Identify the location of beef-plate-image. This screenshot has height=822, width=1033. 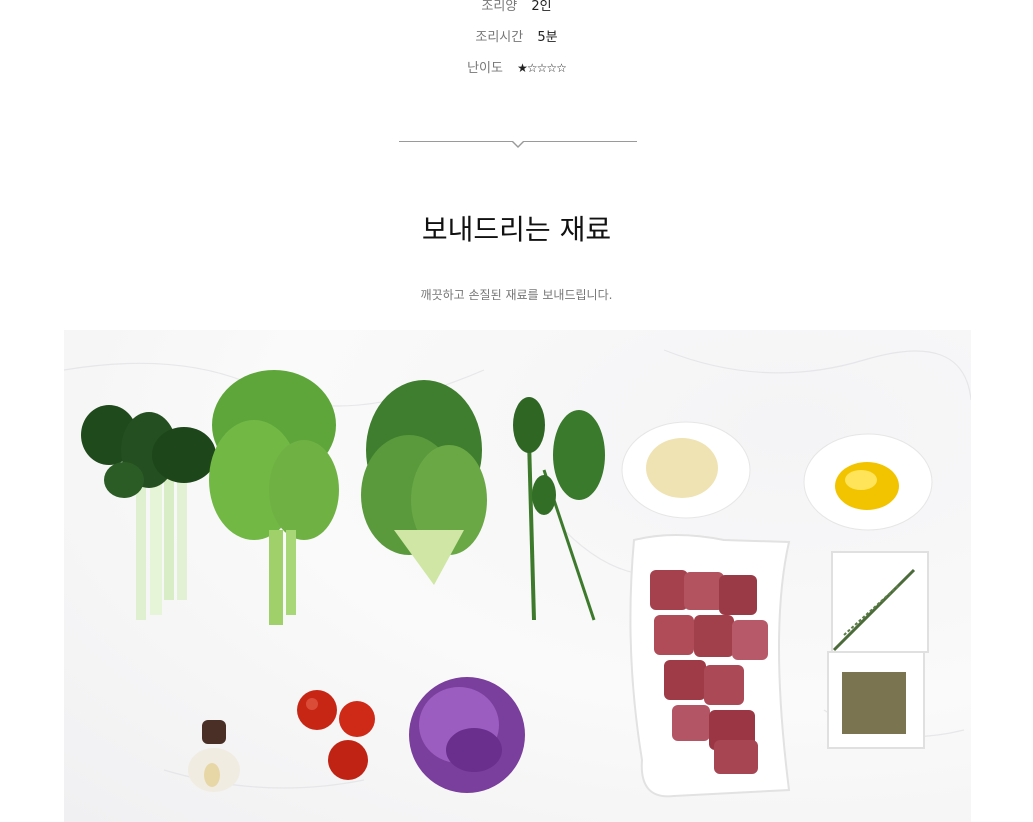
(710, 666).